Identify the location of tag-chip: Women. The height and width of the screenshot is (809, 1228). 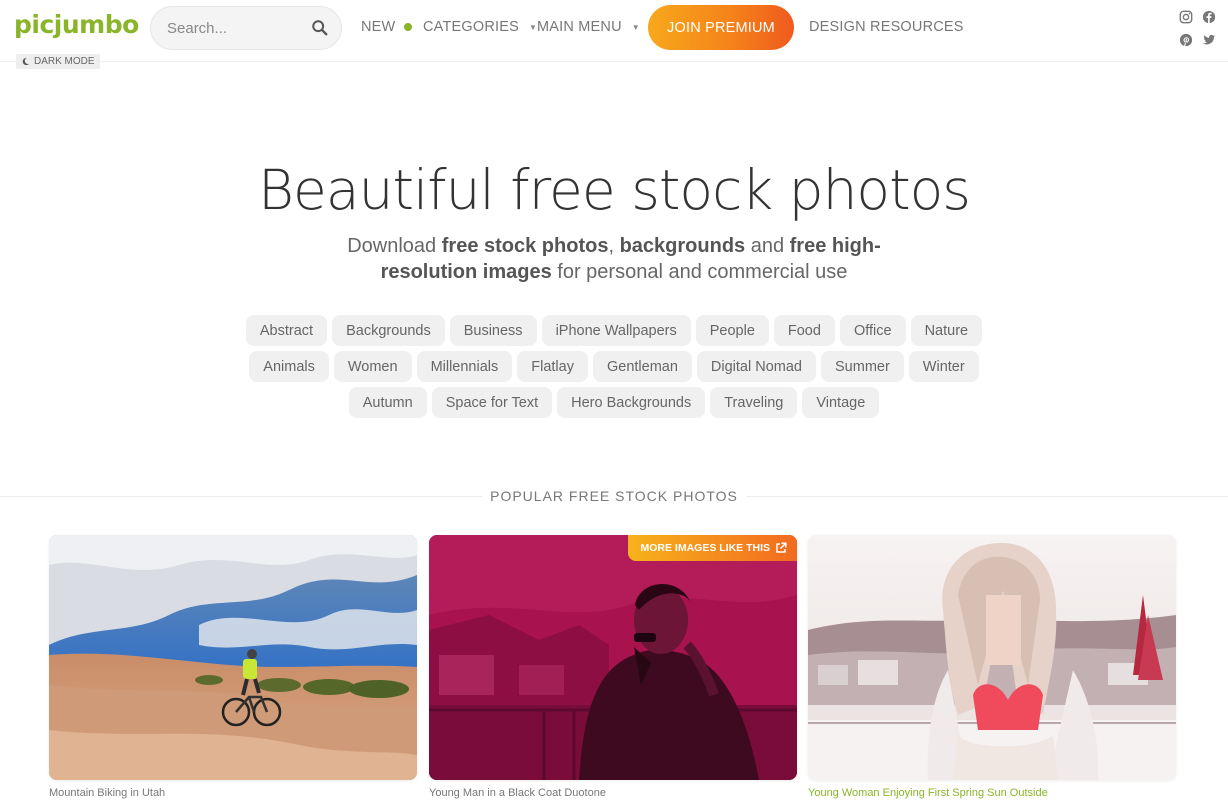
(372, 366).